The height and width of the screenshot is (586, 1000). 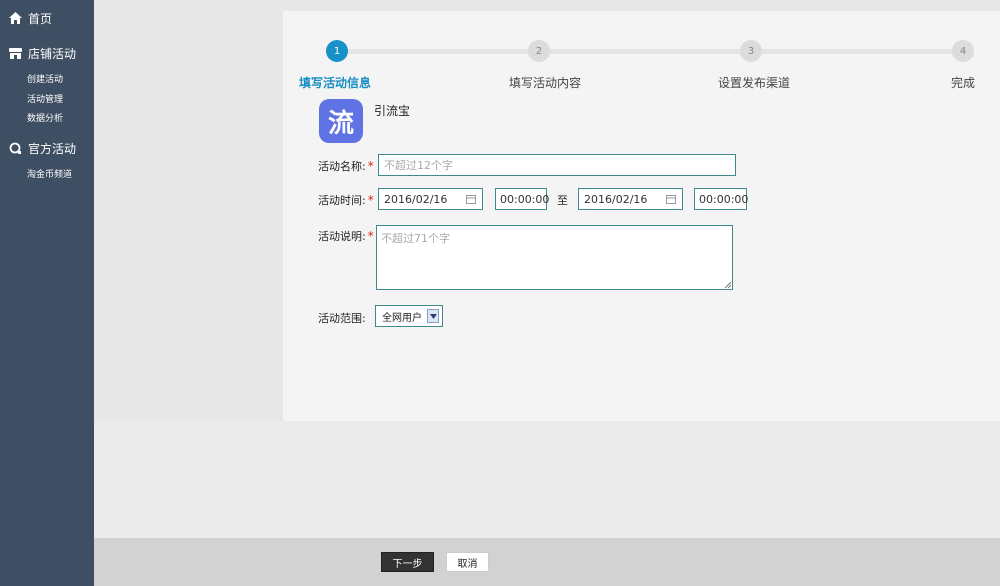 What do you see at coordinates (49, 173) in the screenshot?
I see `sidebar-item-taojinbi: 淘金币频道` at bounding box center [49, 173].